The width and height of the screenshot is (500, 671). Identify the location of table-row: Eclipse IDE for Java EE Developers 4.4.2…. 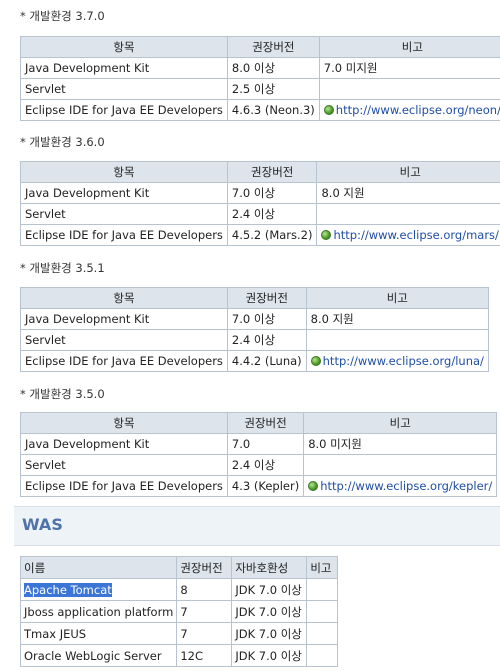
(254, 361).